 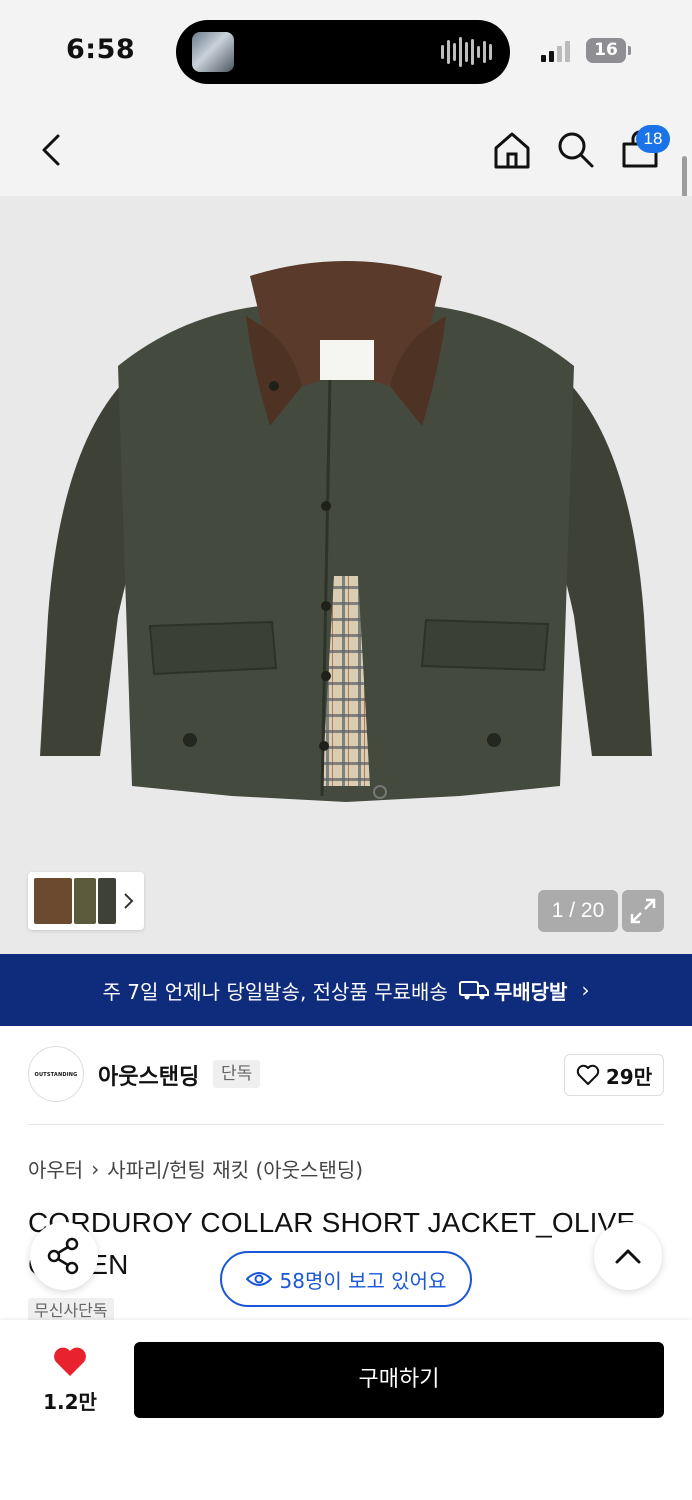 What do you see at coordinates (473, 990) in the screenshot?
I see `delivery-truck-icon` at bounding box center [473, 990].